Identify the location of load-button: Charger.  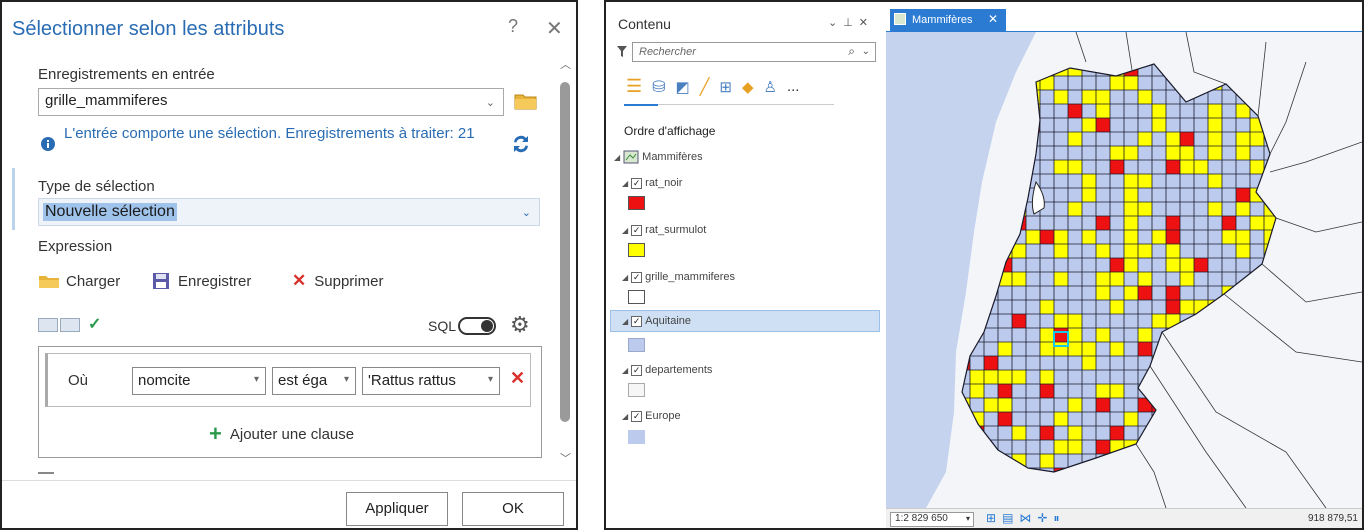
(79, 281).